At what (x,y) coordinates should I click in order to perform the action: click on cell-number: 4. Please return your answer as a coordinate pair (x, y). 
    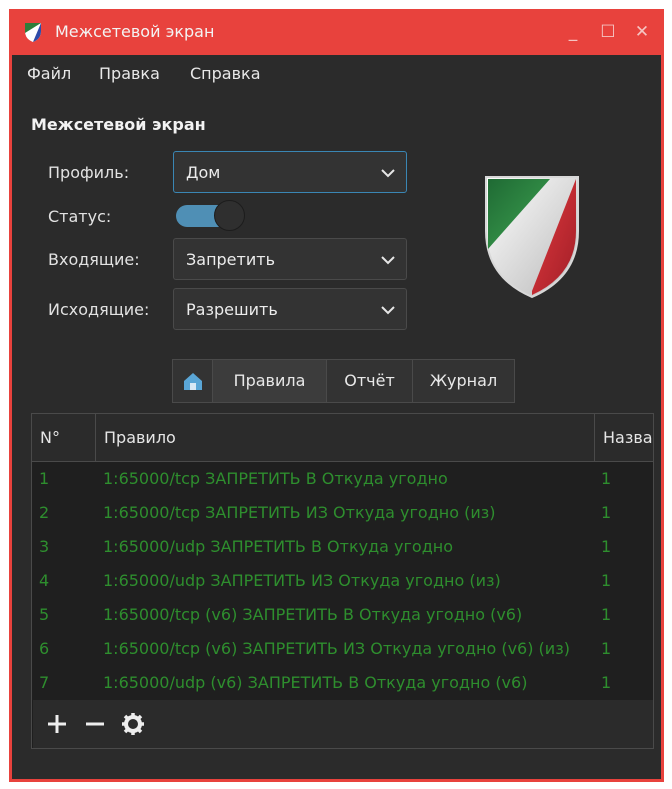
    Looking at the image, I should click on (44, 580).